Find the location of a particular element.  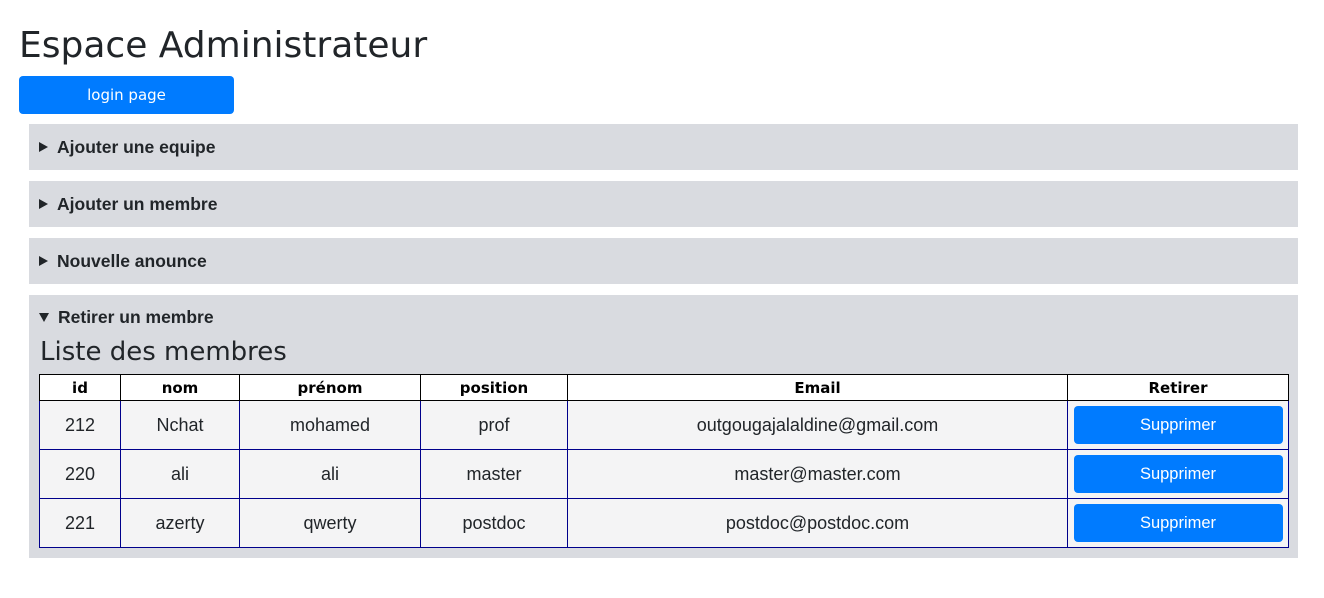

cell-id: 221 is located at coordinates (80, 523).